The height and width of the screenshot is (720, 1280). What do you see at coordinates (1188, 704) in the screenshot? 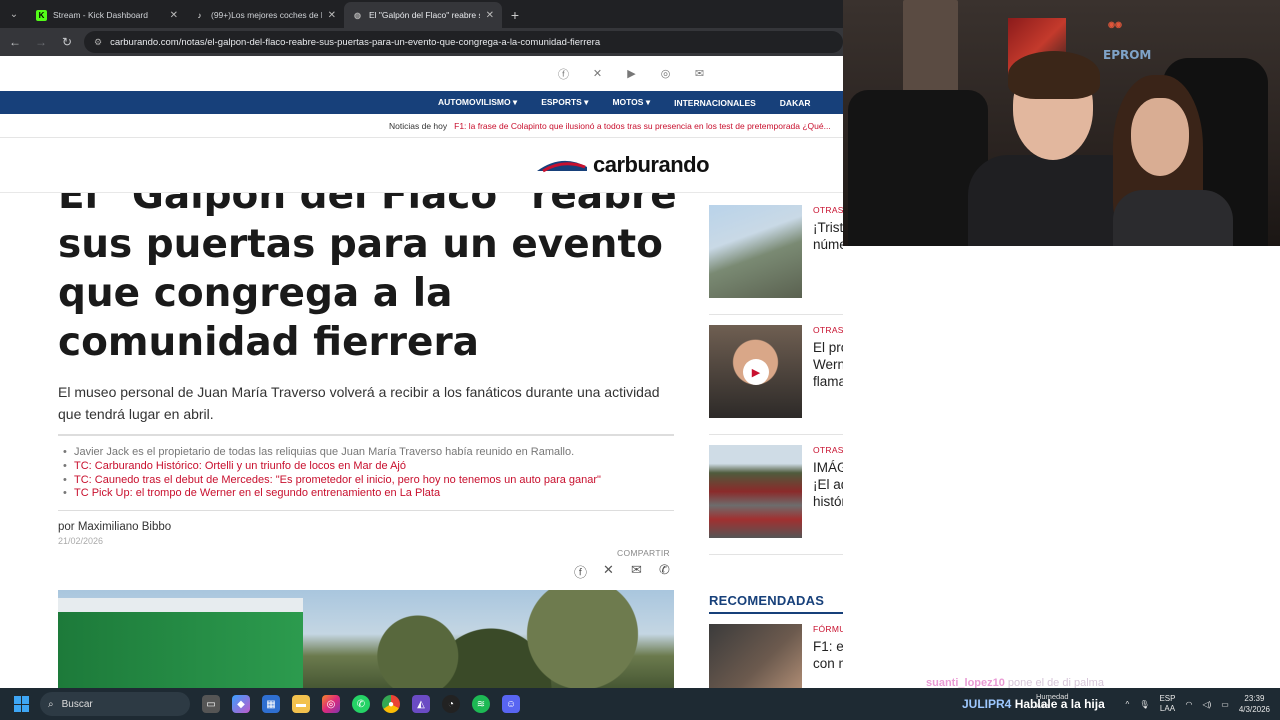
I see `wifi-icon: ◠` at bounding box center [1188, 704].